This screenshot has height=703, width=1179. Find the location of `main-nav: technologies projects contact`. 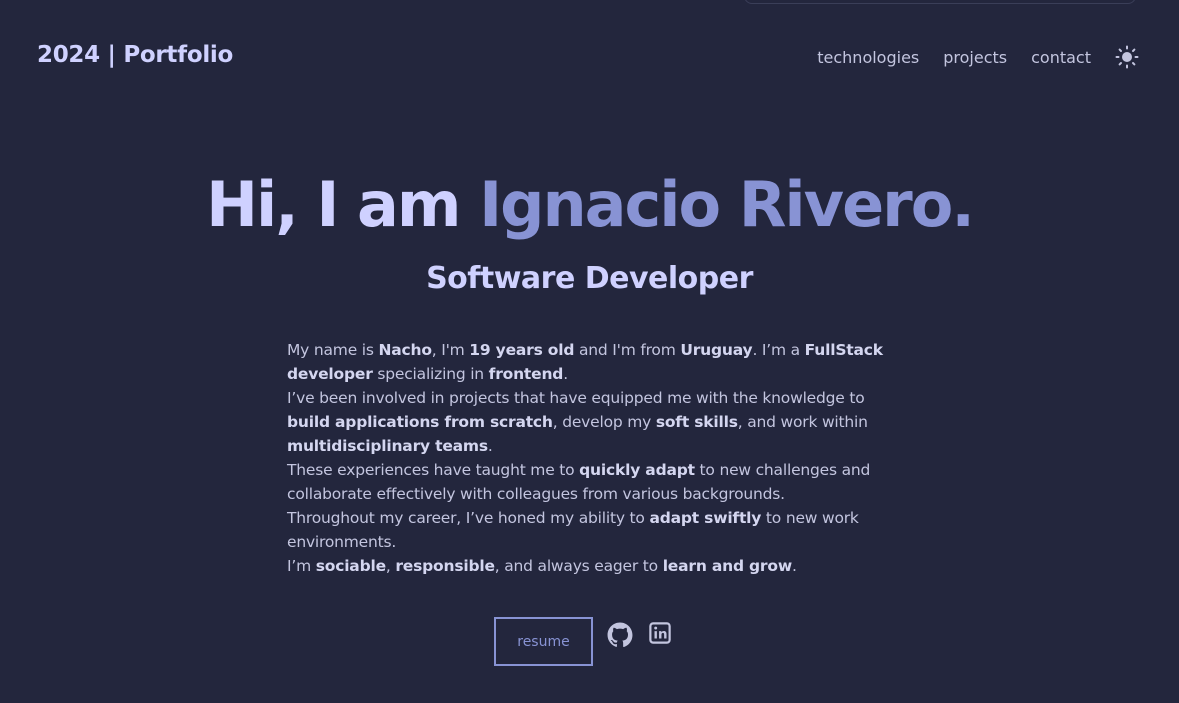

main-nav: technologies projects contact is located at coordinates (978, 57).